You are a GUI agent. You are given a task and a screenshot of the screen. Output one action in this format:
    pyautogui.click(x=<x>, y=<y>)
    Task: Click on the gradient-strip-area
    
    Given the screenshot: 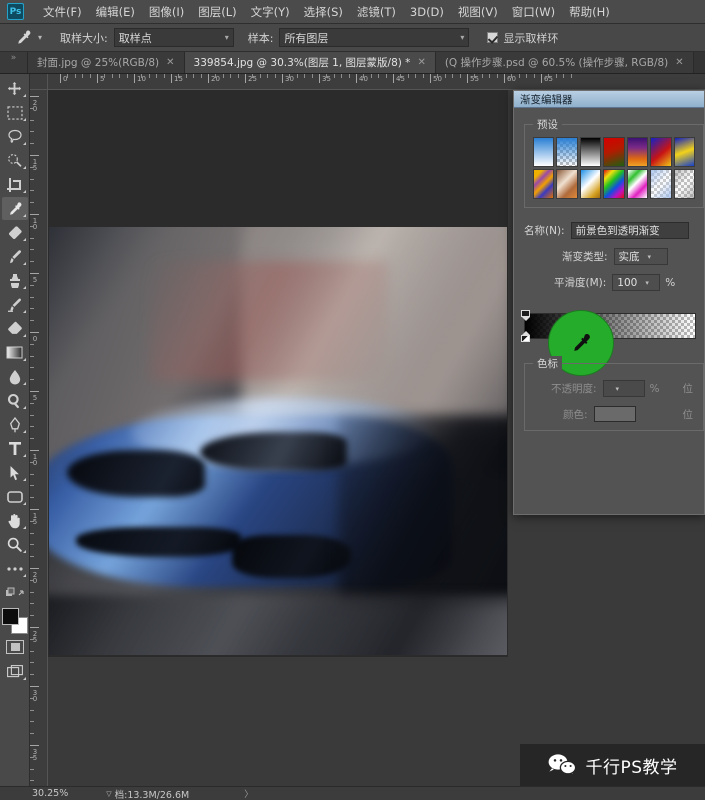 What is the action you would take?
    pyautogui.click(x=612, y=340)
    